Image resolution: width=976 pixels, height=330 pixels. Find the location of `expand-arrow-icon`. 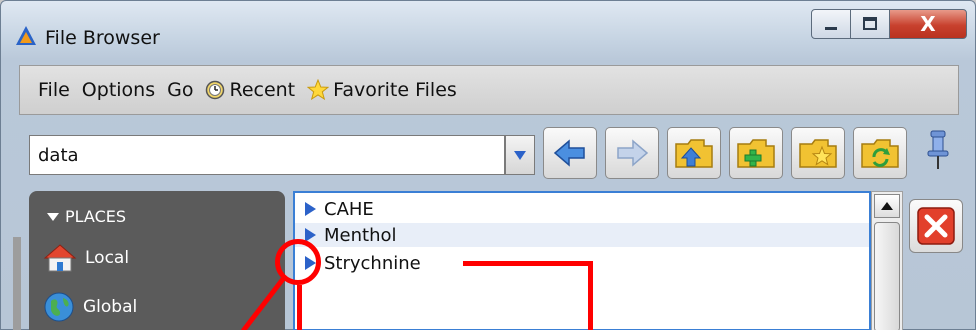

expand-arrow-icon is located at coordinates (310, 209).